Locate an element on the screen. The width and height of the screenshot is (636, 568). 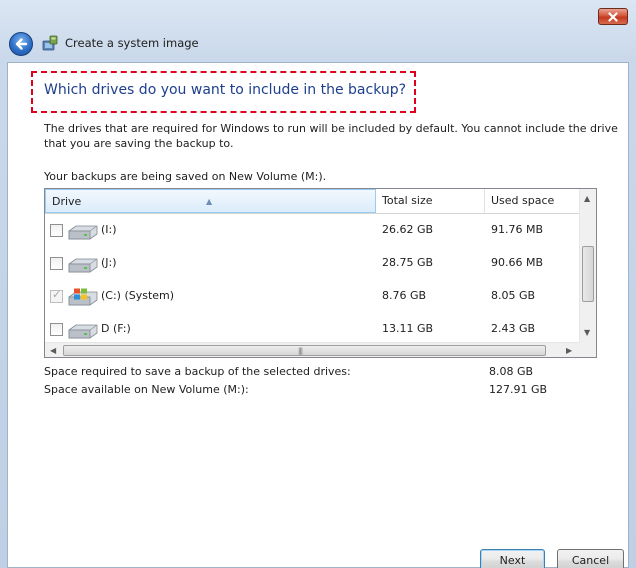
table-row: D (F:) 13.11 GB 2.43 GB is located at coordinates (312, 327).